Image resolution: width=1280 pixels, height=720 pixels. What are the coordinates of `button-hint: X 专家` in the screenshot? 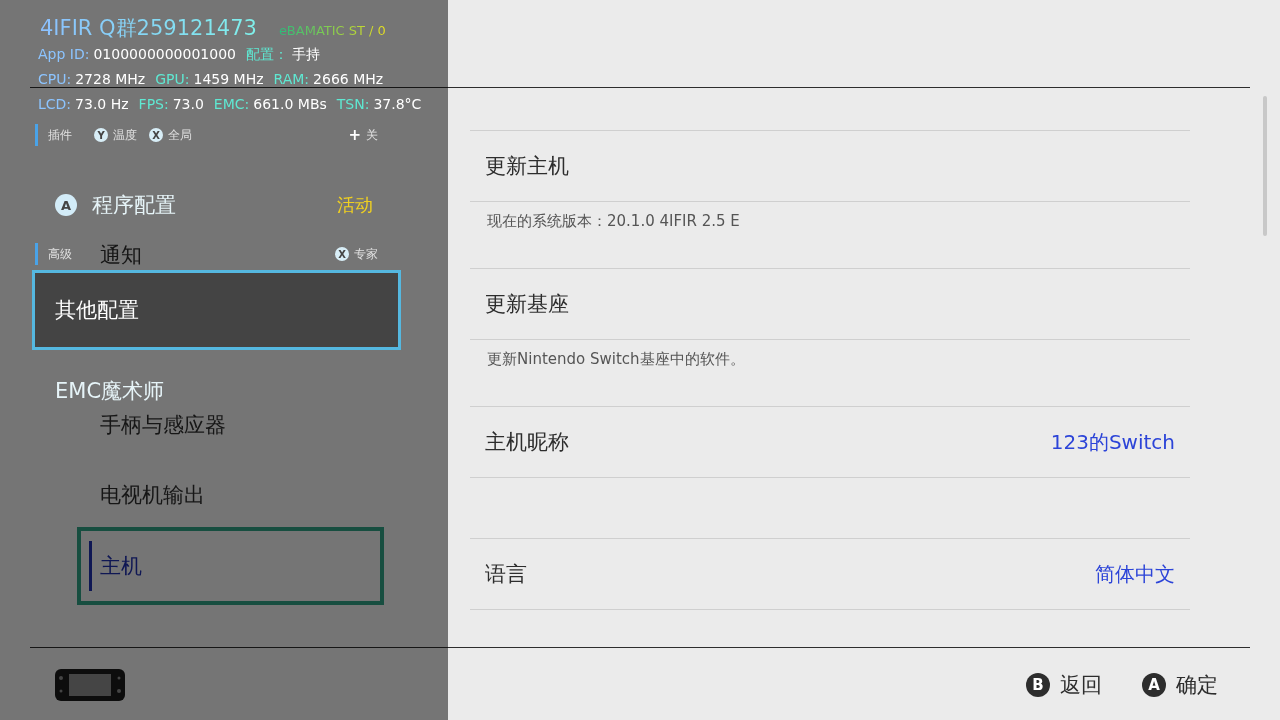 It's located at (356, 254).